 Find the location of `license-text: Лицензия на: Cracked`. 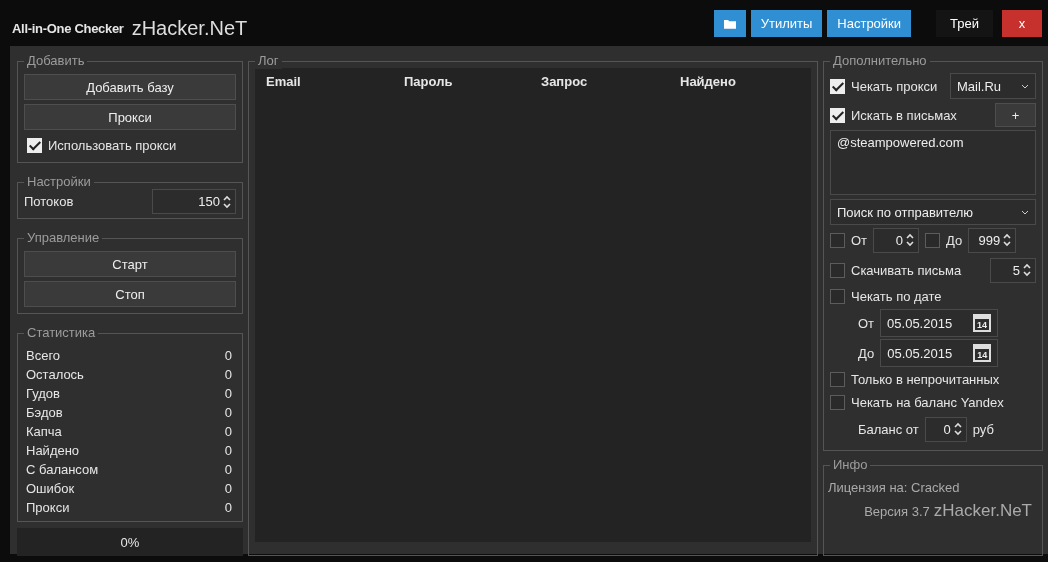

license-text: Лицензия на: Cracked is located at coordinates (894, 487).